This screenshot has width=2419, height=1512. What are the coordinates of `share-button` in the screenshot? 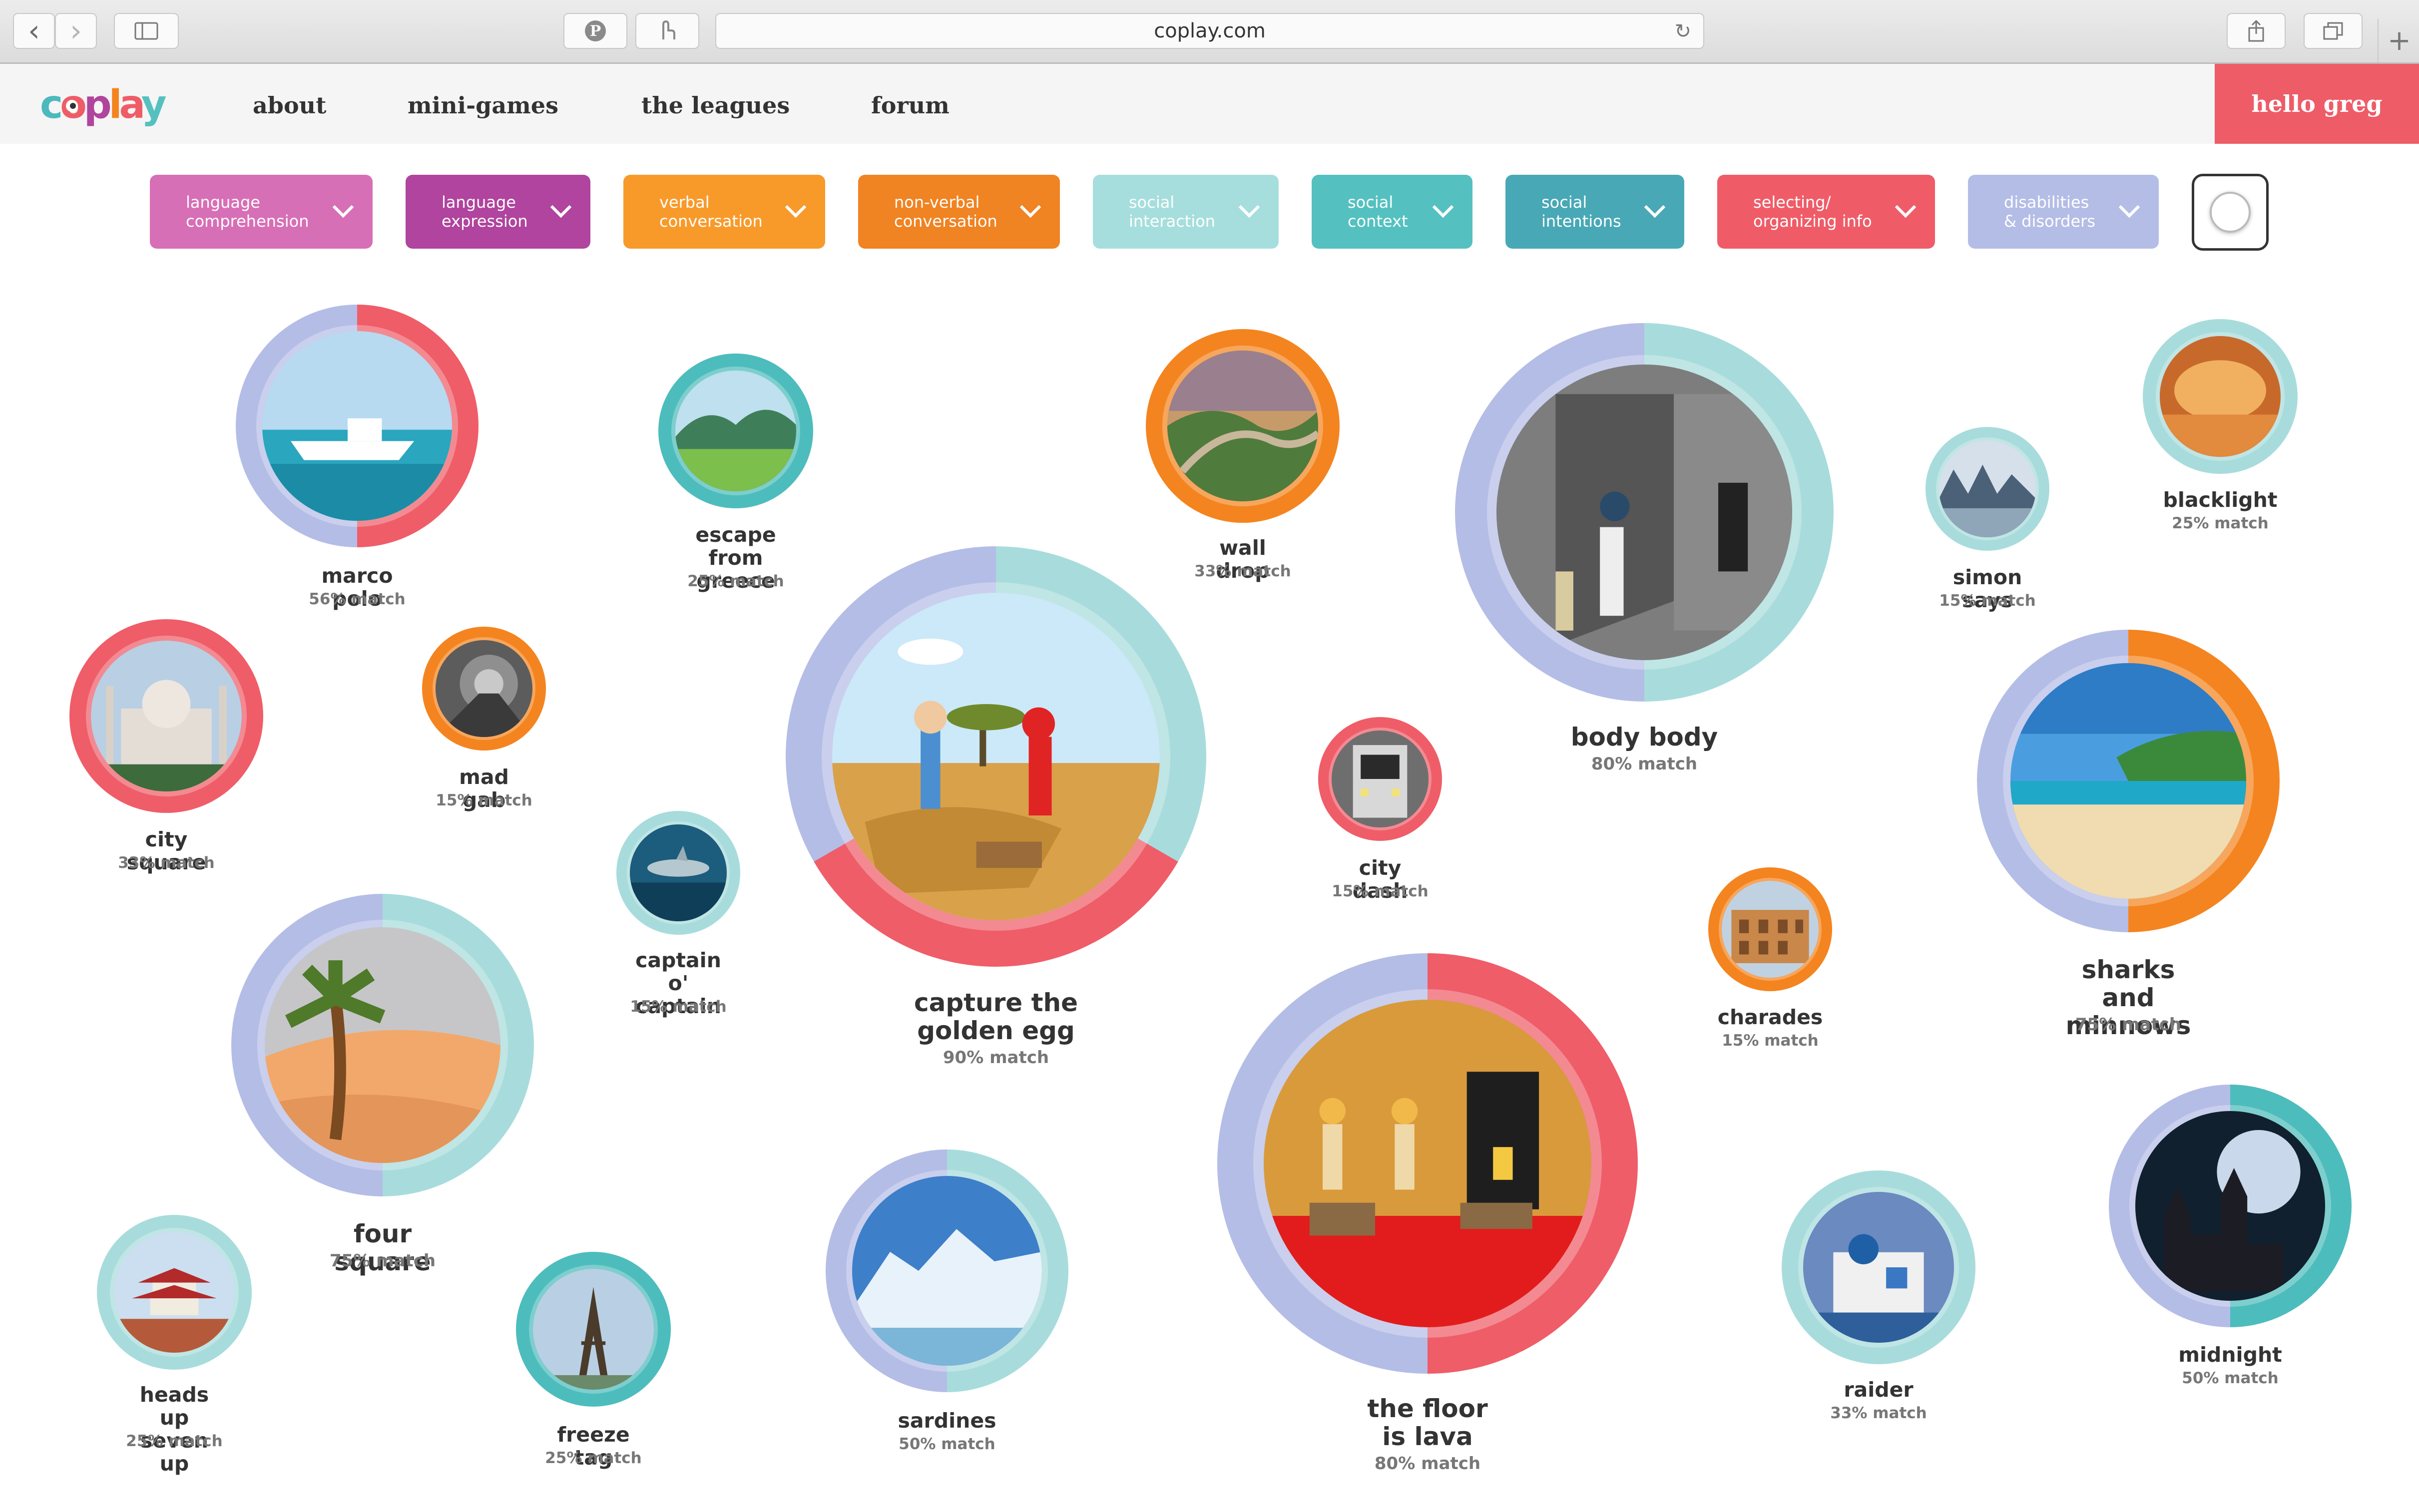 It's located at (2256, 31).